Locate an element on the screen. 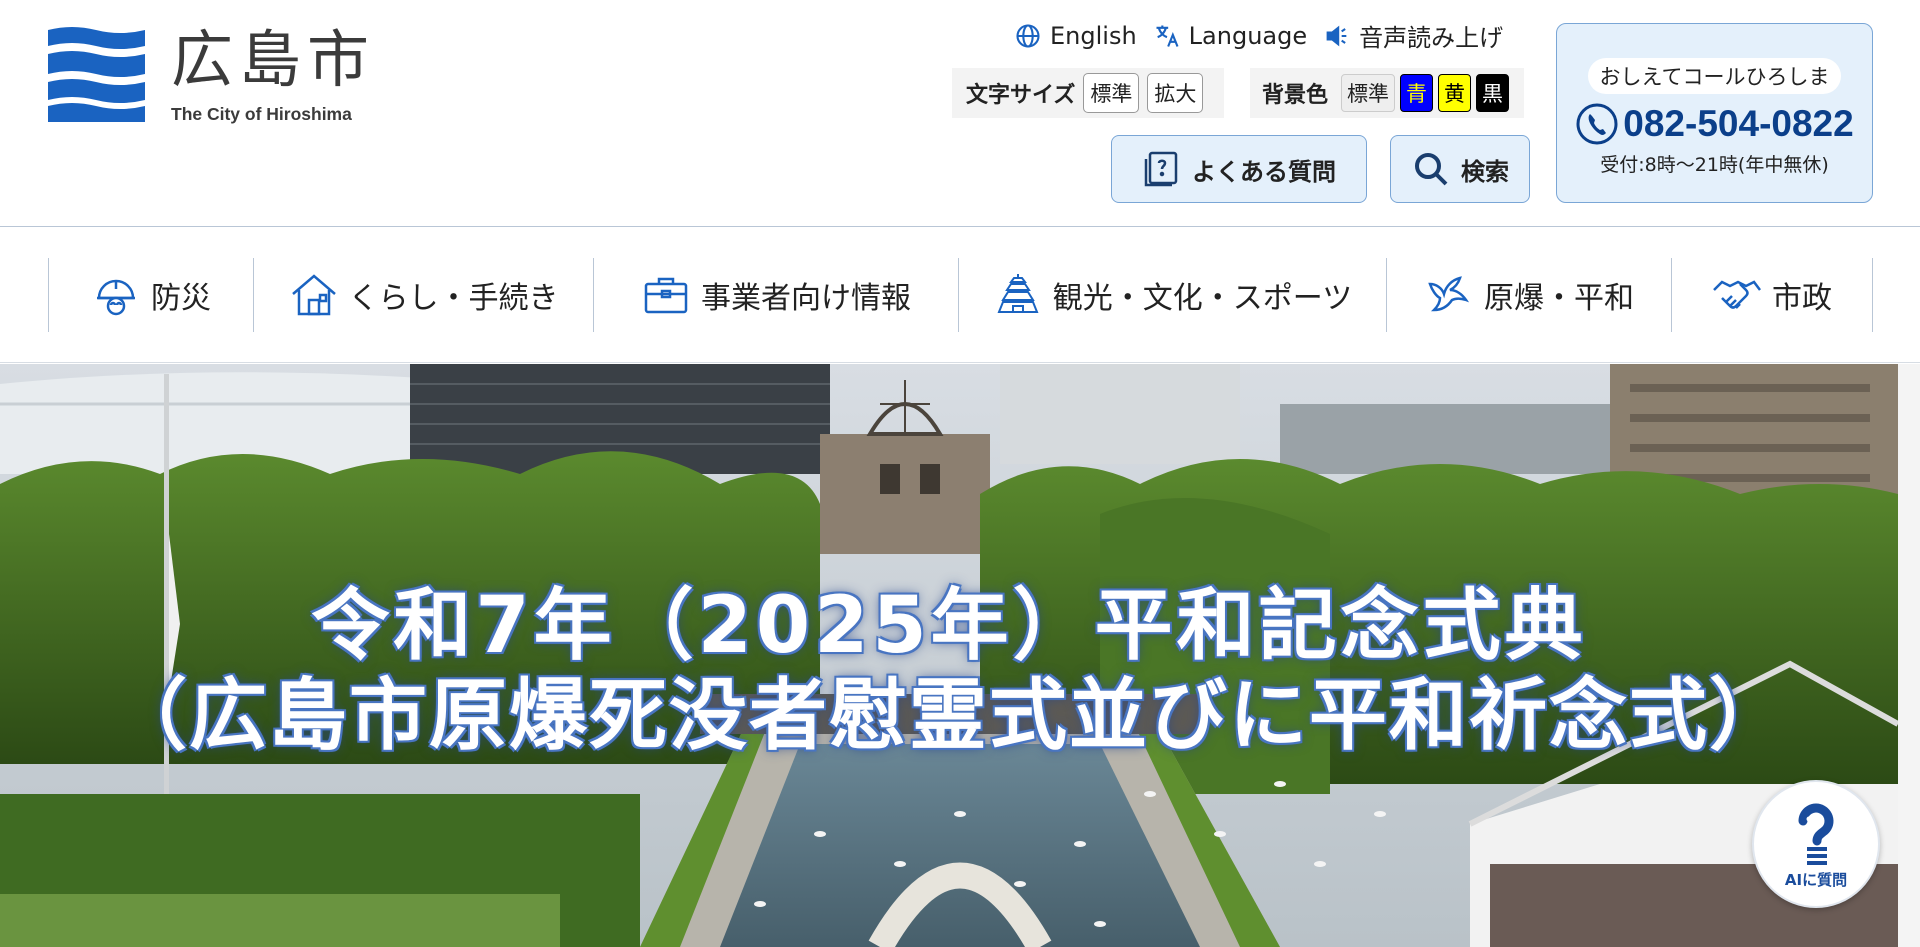 The width and height of the screenshot is (1920, 947). font-size-large-button: 拡大 is located at coordinates (1175, 93).